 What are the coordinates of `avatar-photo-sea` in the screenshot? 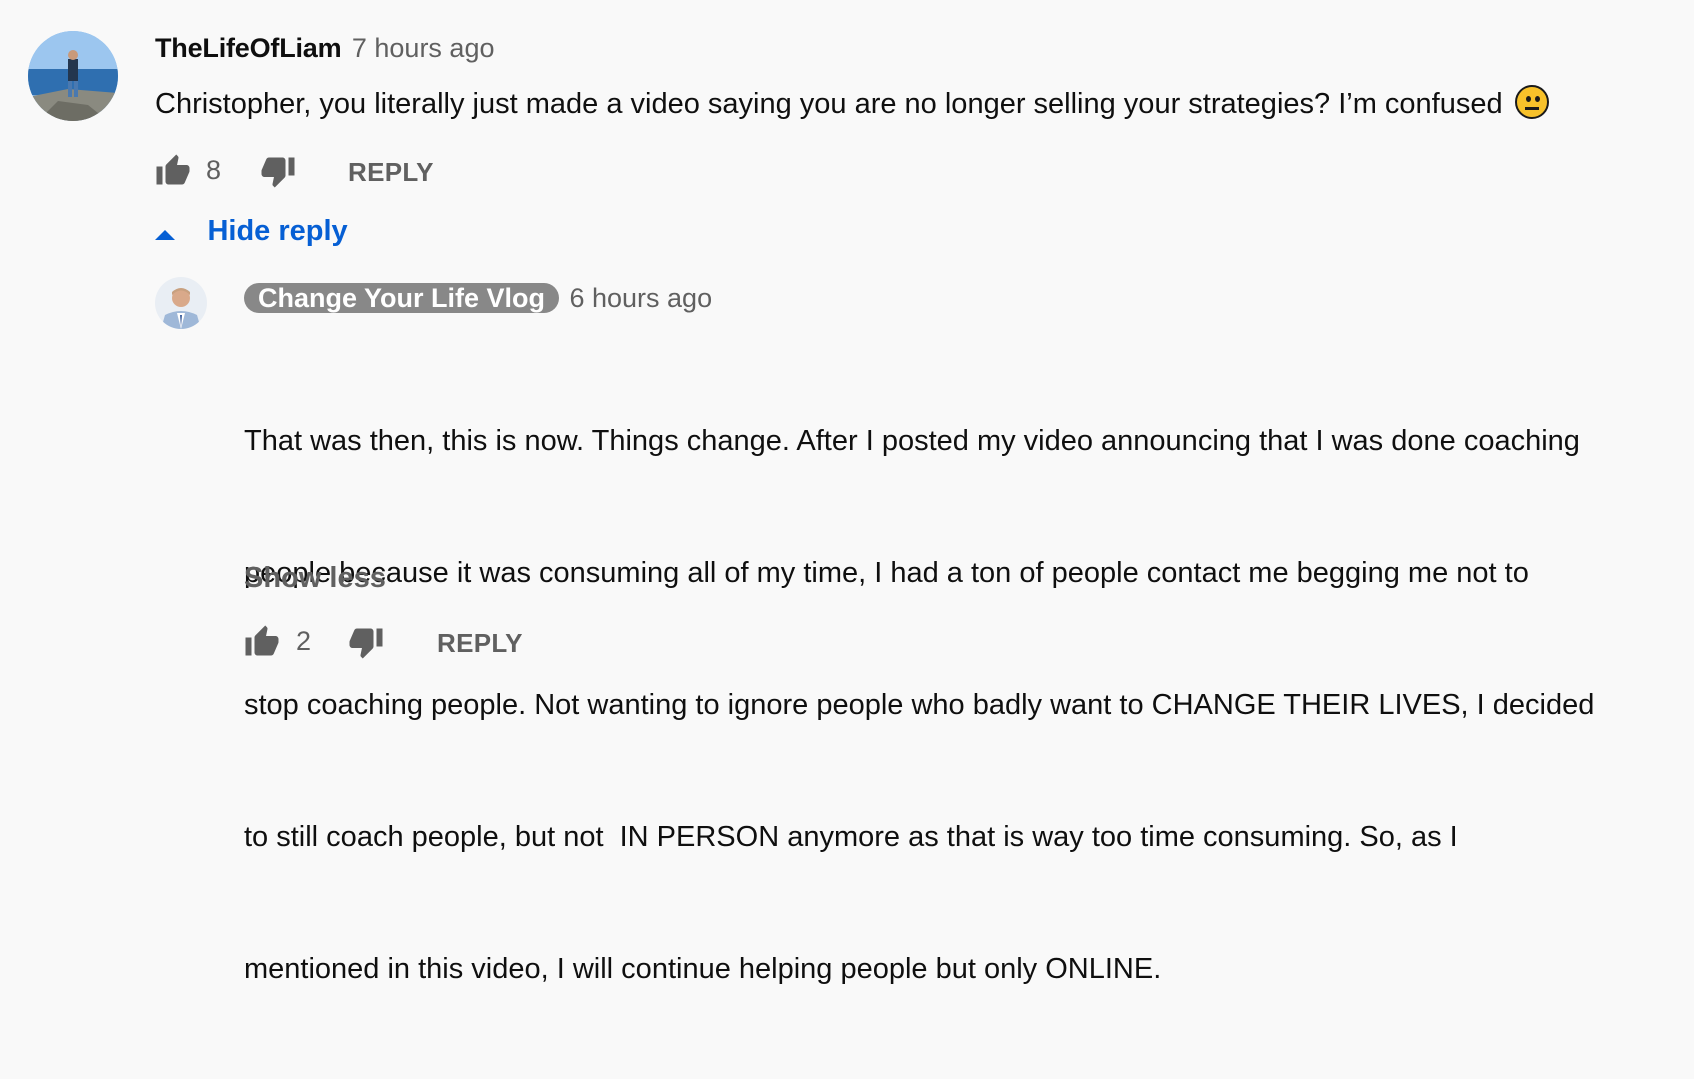 It's located at (73, 76).